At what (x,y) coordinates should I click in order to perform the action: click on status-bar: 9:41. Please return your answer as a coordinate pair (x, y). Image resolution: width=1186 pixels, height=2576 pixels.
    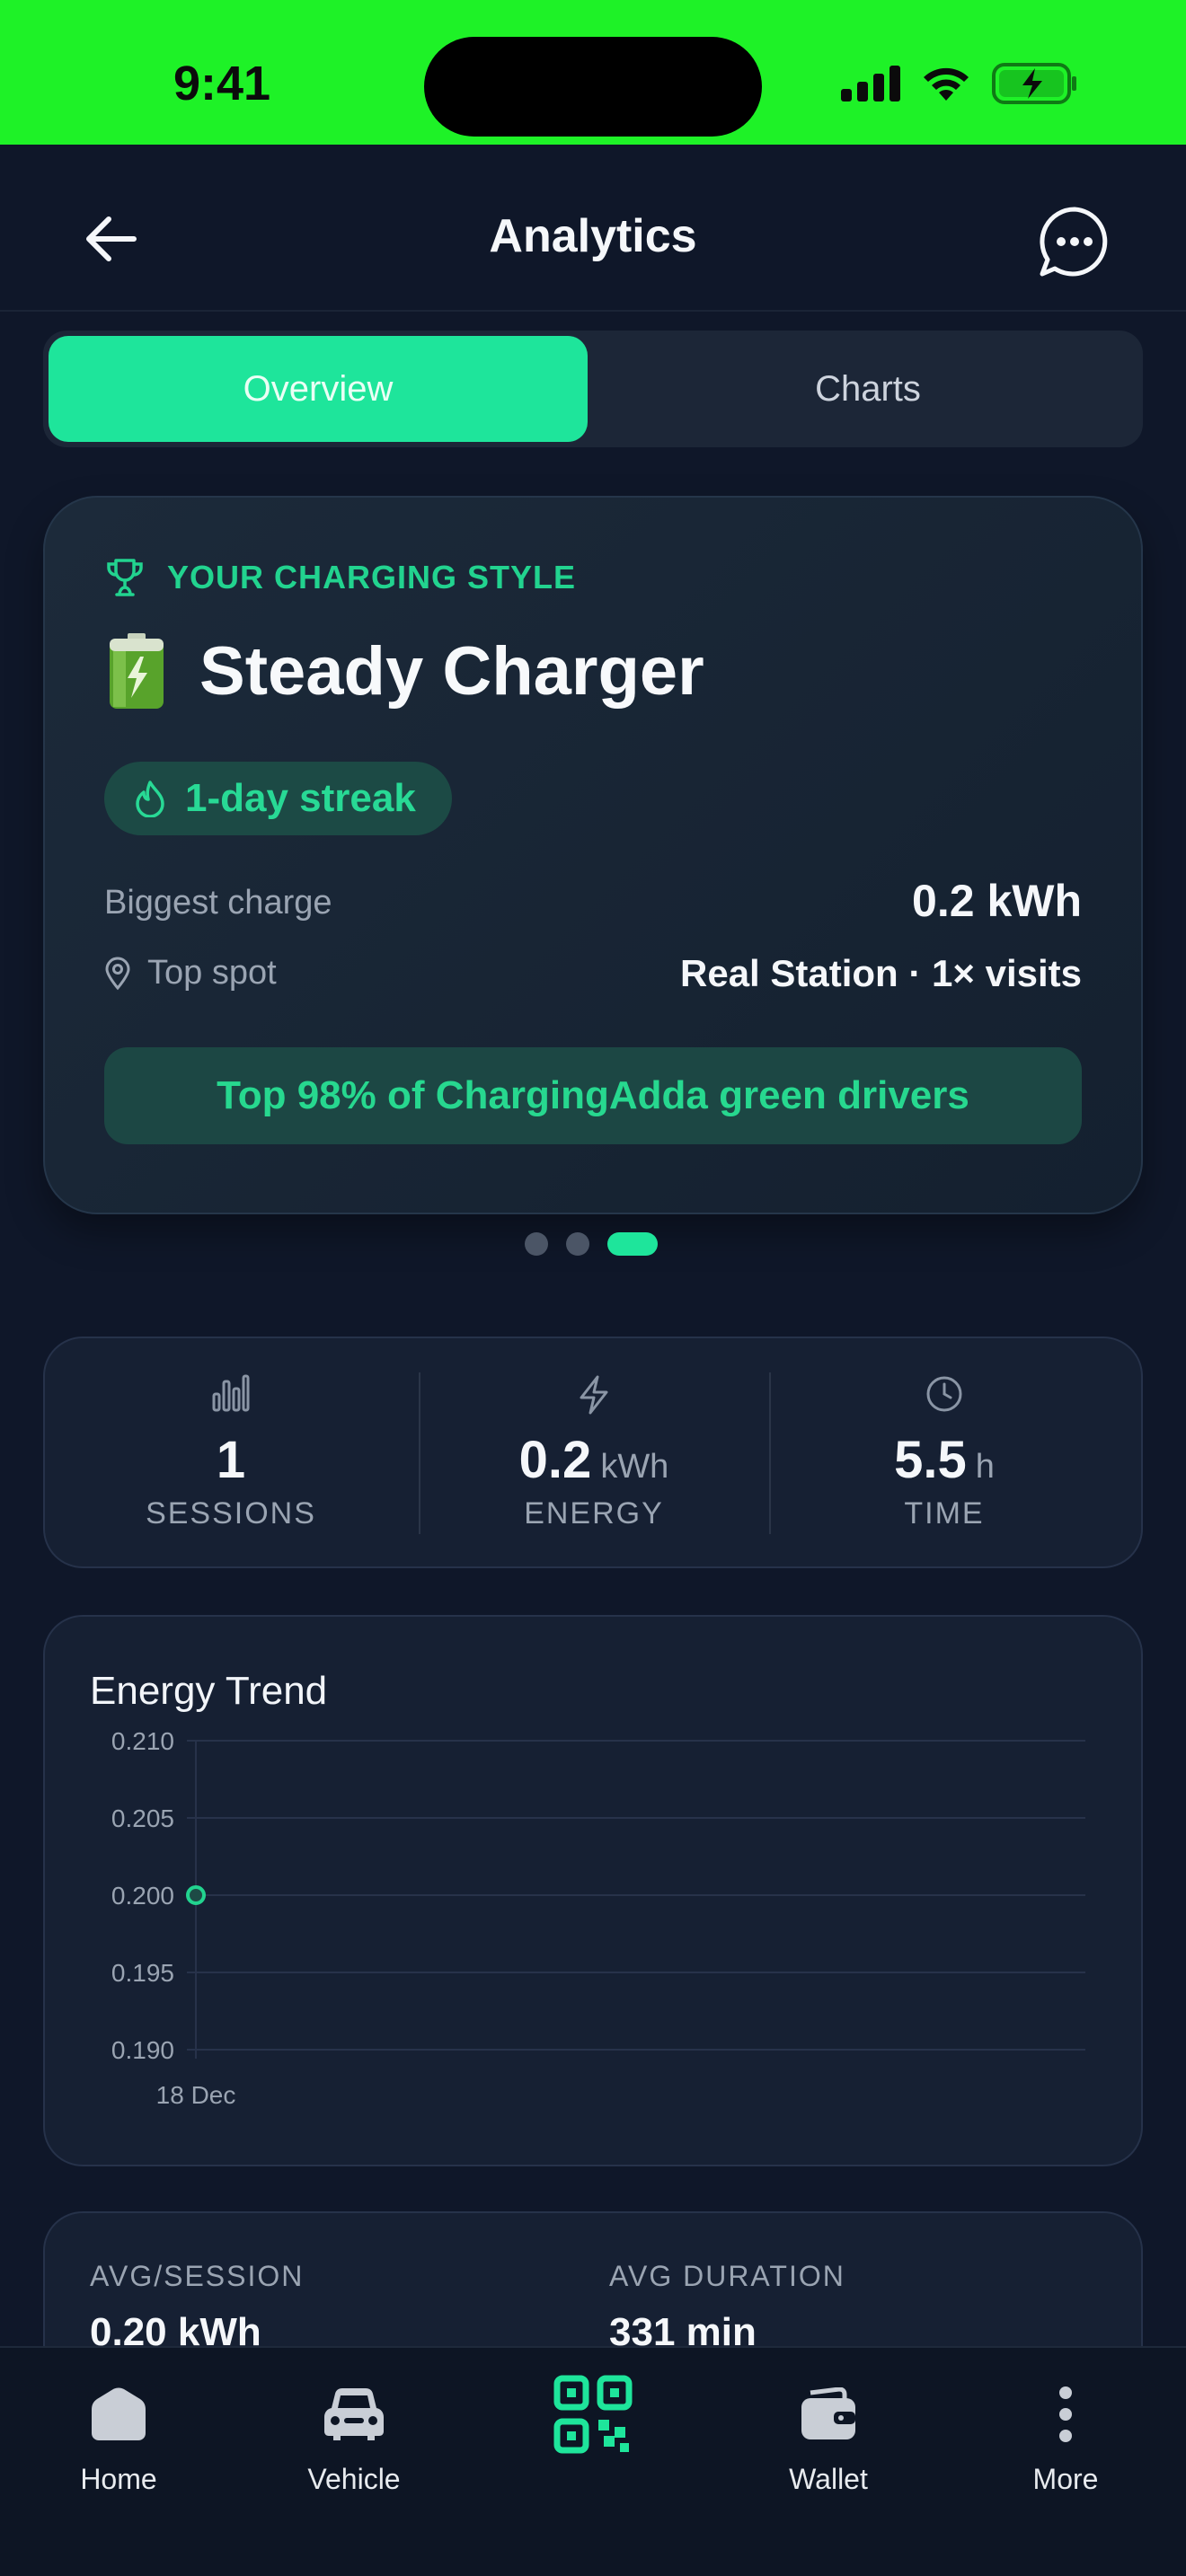
    Looking at the image, I should click on (593, 72).